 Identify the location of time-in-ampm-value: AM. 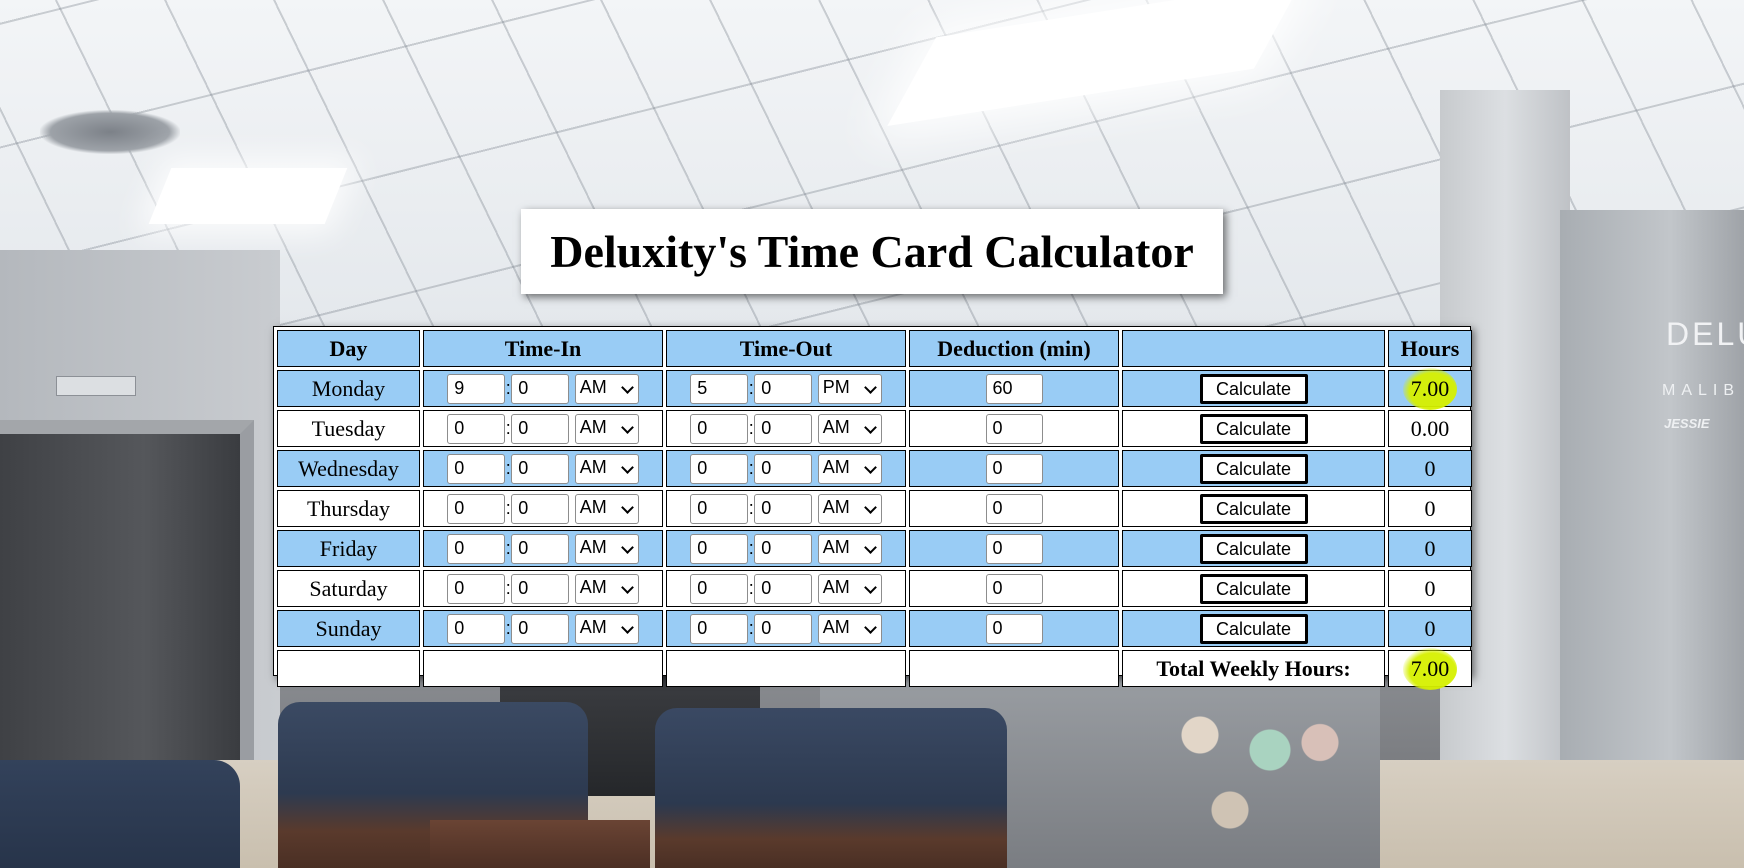
(593, 386).